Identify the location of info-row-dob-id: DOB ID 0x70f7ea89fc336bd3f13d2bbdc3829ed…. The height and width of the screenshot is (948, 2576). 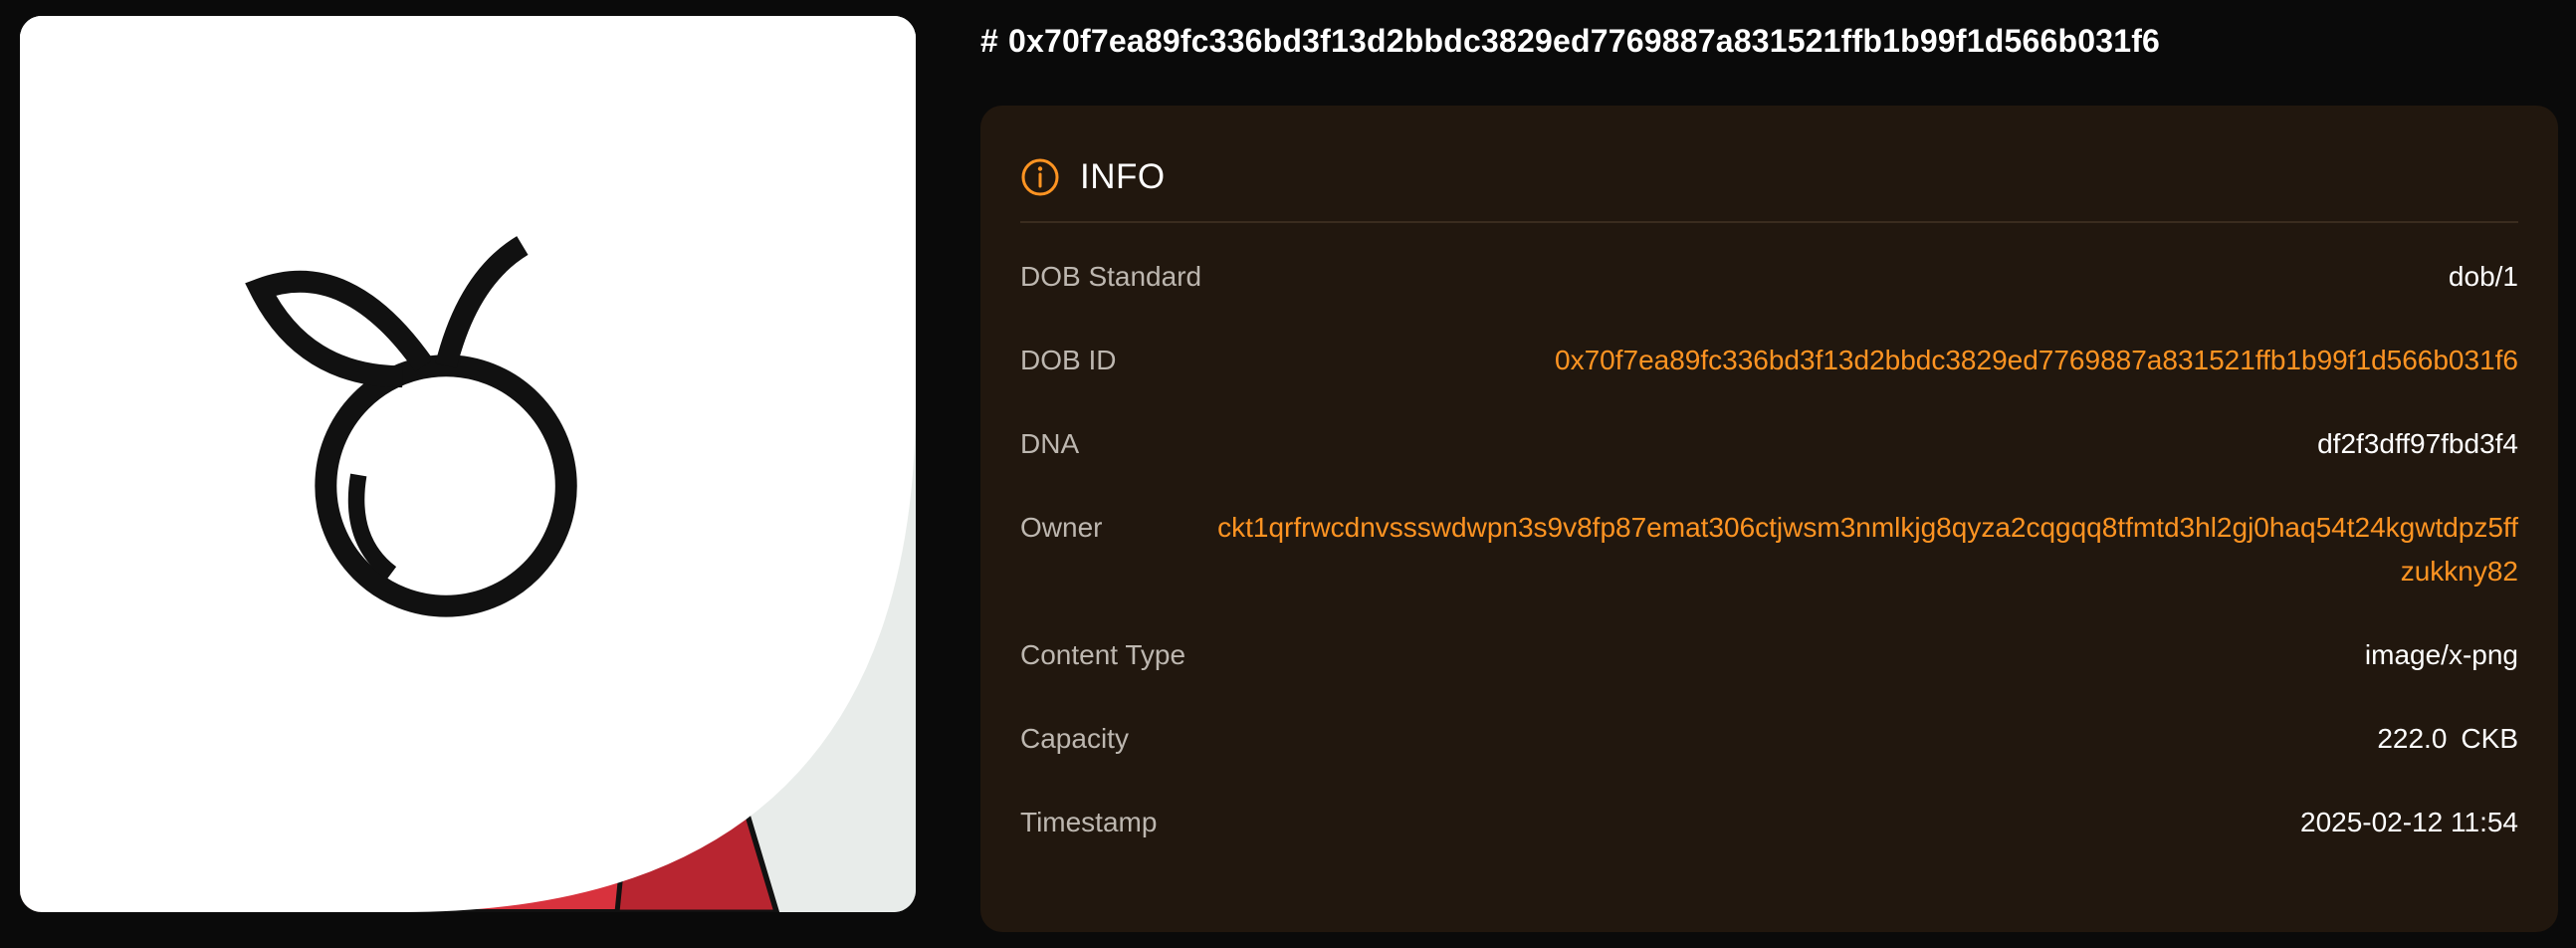
(1769, 360).